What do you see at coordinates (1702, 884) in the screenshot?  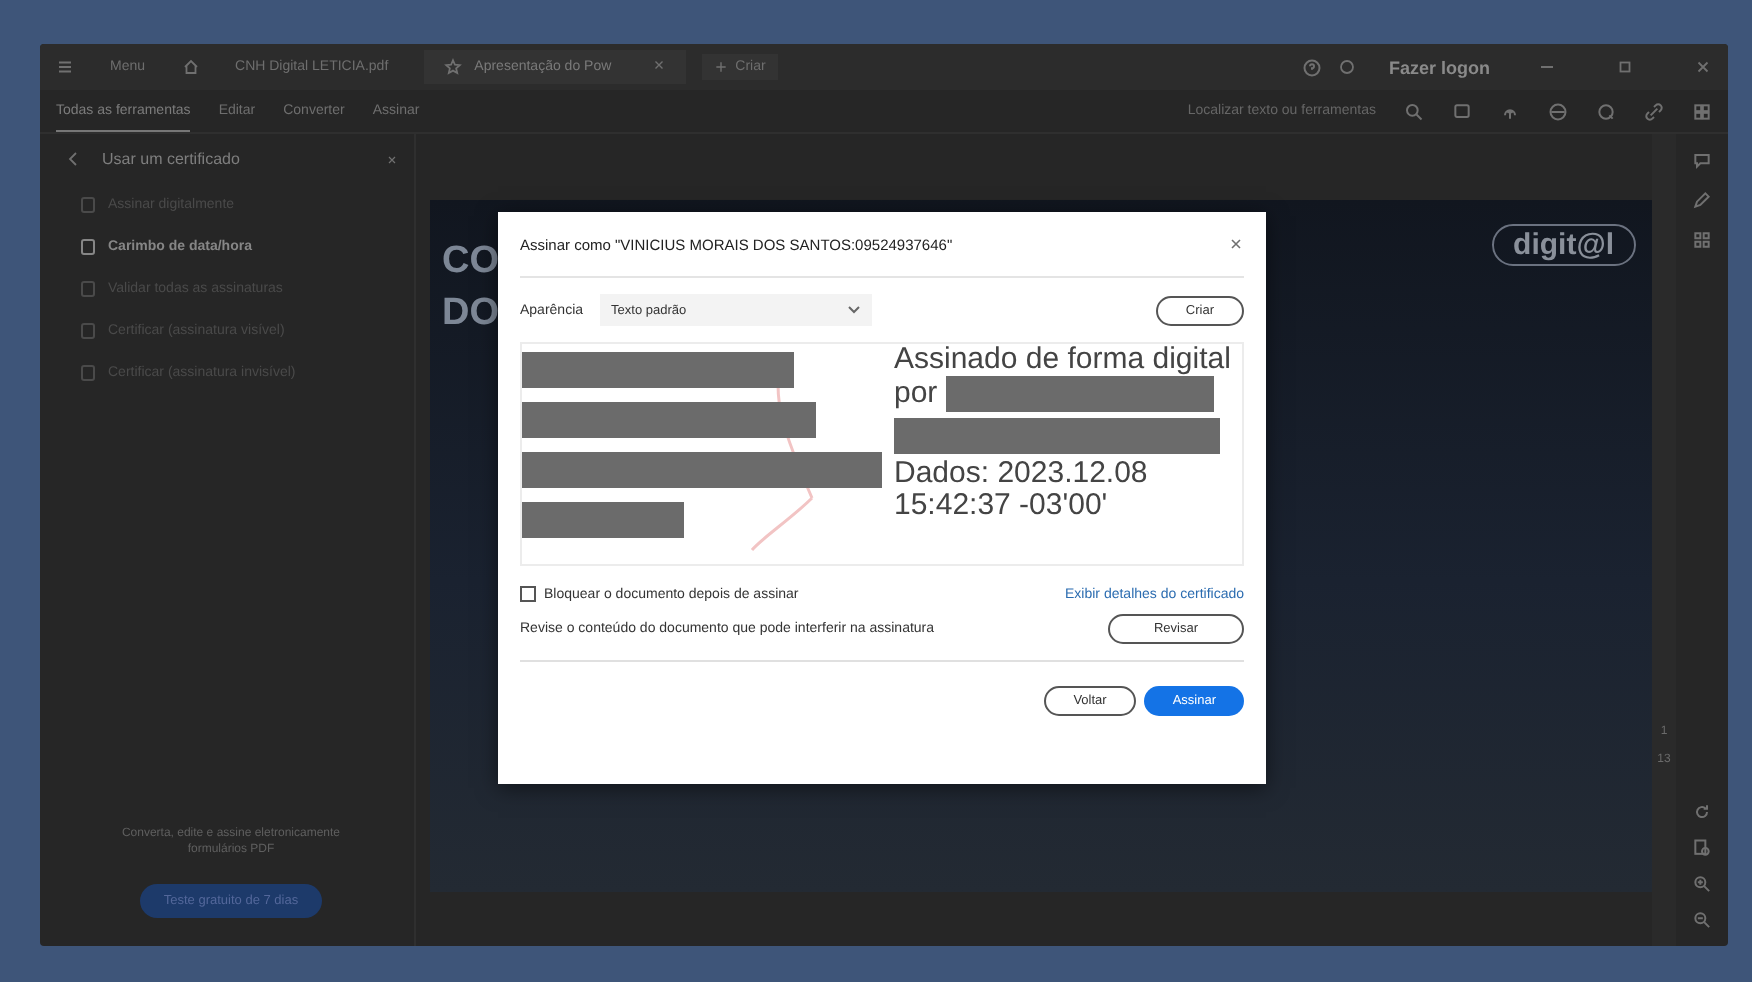 I see `zoom-in-icon` at bounding box center [1702, 884].